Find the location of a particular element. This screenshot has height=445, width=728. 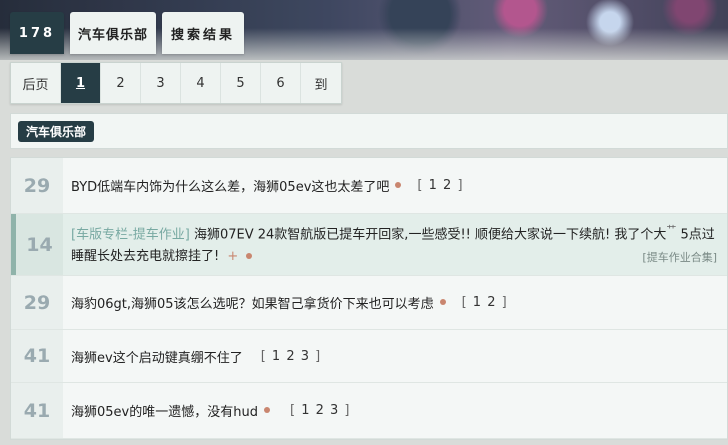

thread-body: 海狮ev这个启动键真绷不住了 [ 1 2 3 ] is located at coordinates (395, 356).